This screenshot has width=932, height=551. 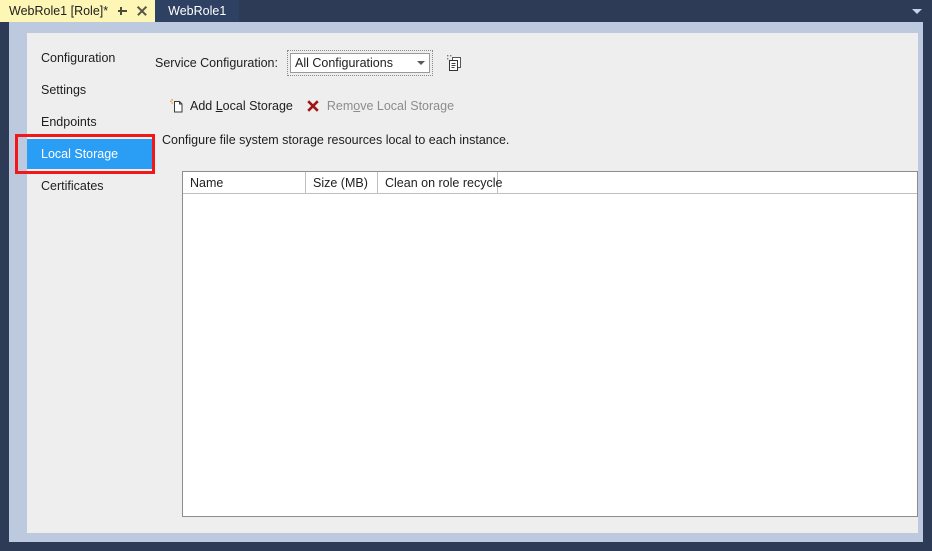 I want to click on sidebar-item-certificates: Certificates, so click(x=91, y=186).